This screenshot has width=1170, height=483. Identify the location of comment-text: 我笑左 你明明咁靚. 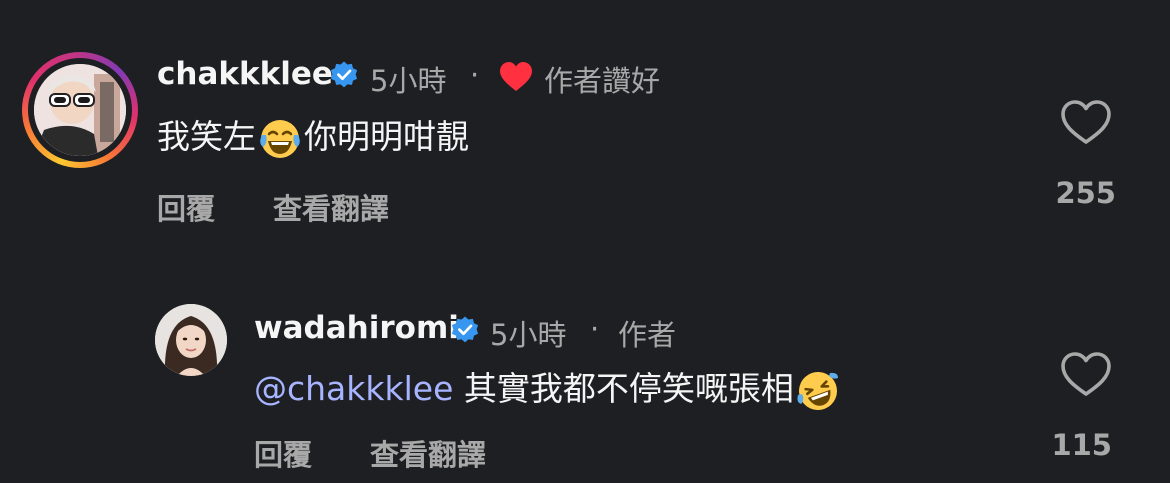
(313, 135).